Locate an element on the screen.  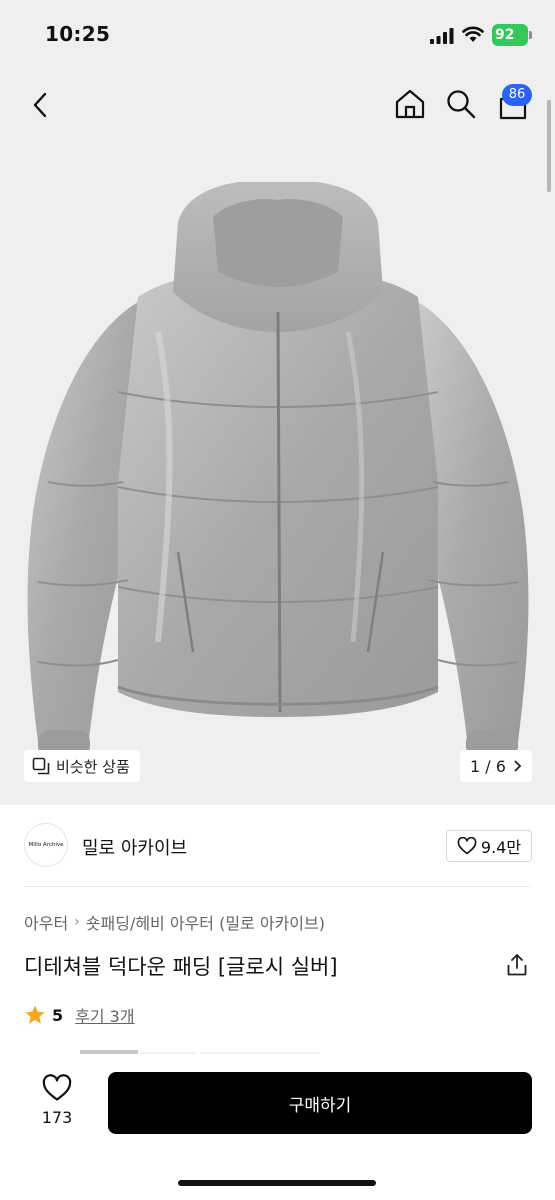
rating-value: 5 is located at coordinates (58, 1015).